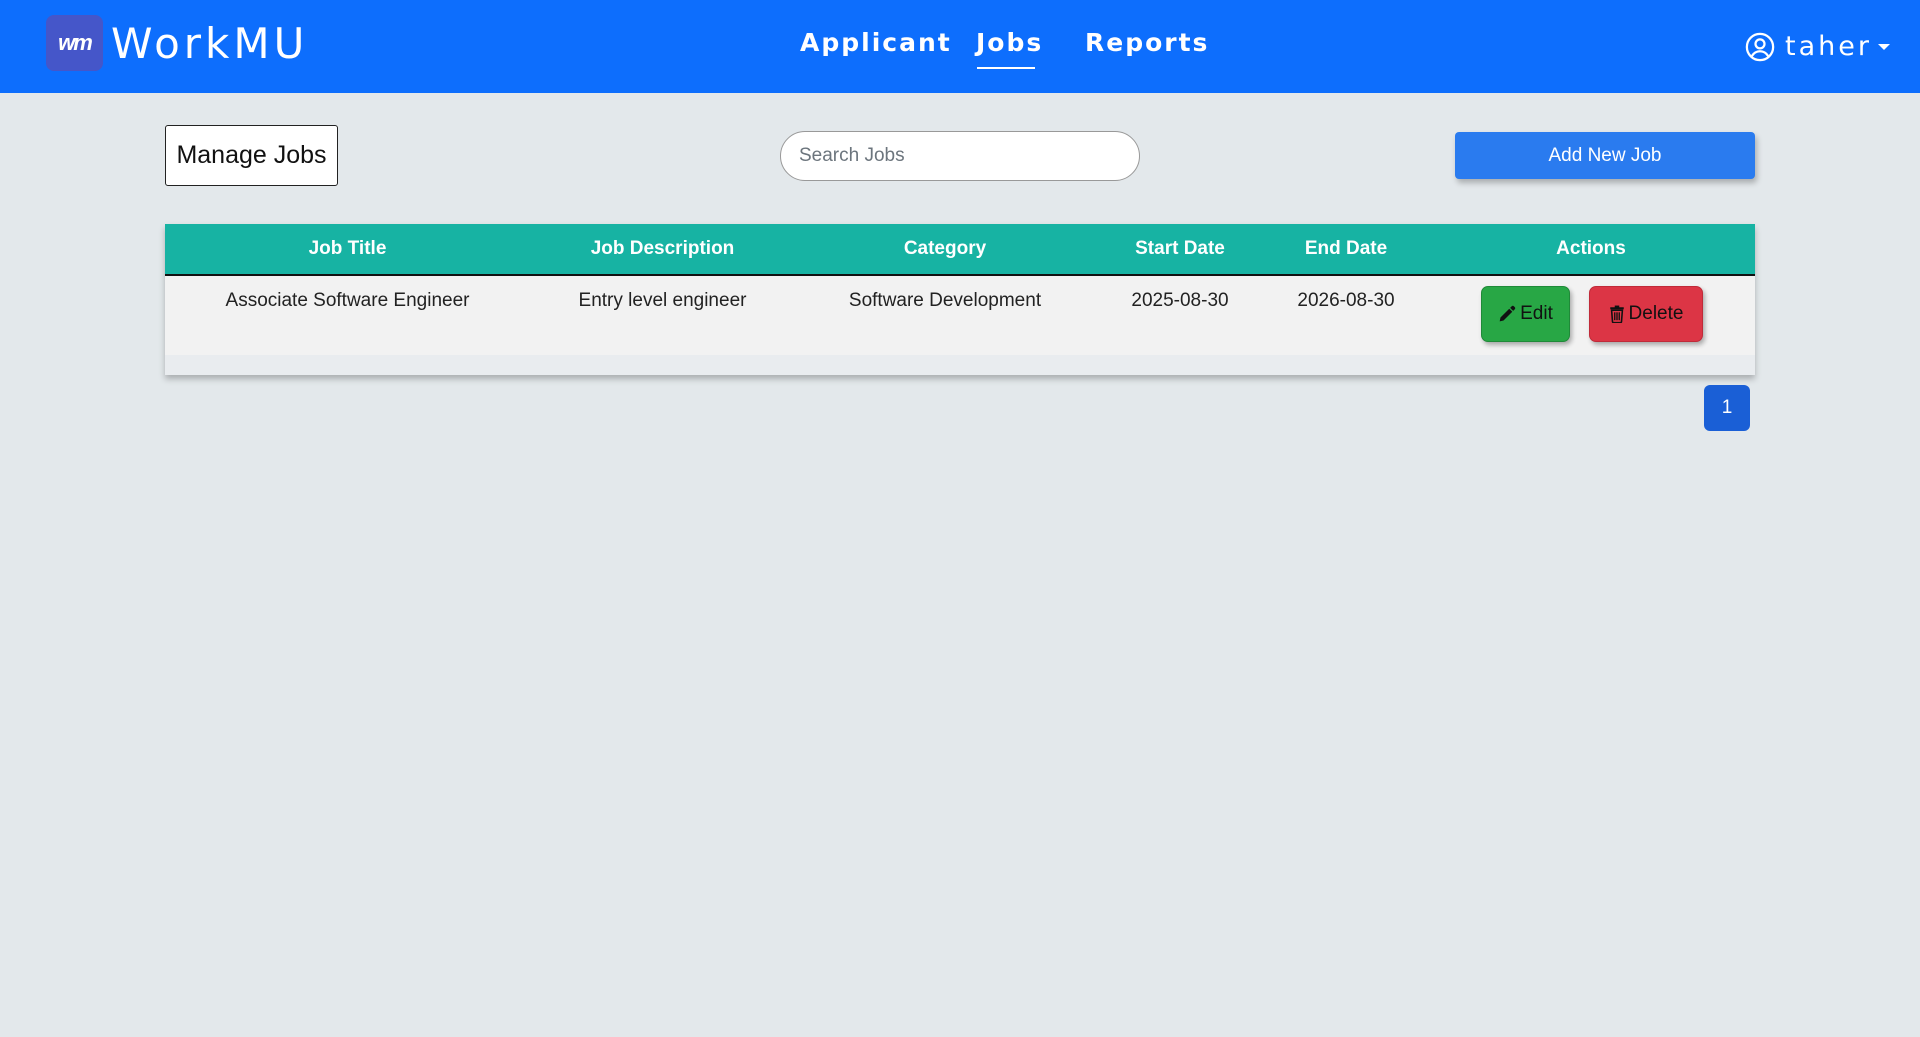  Describe the element at coordinates (662, 248) in the screenshot. I see `column-header-job-description: Job Description` at that location.